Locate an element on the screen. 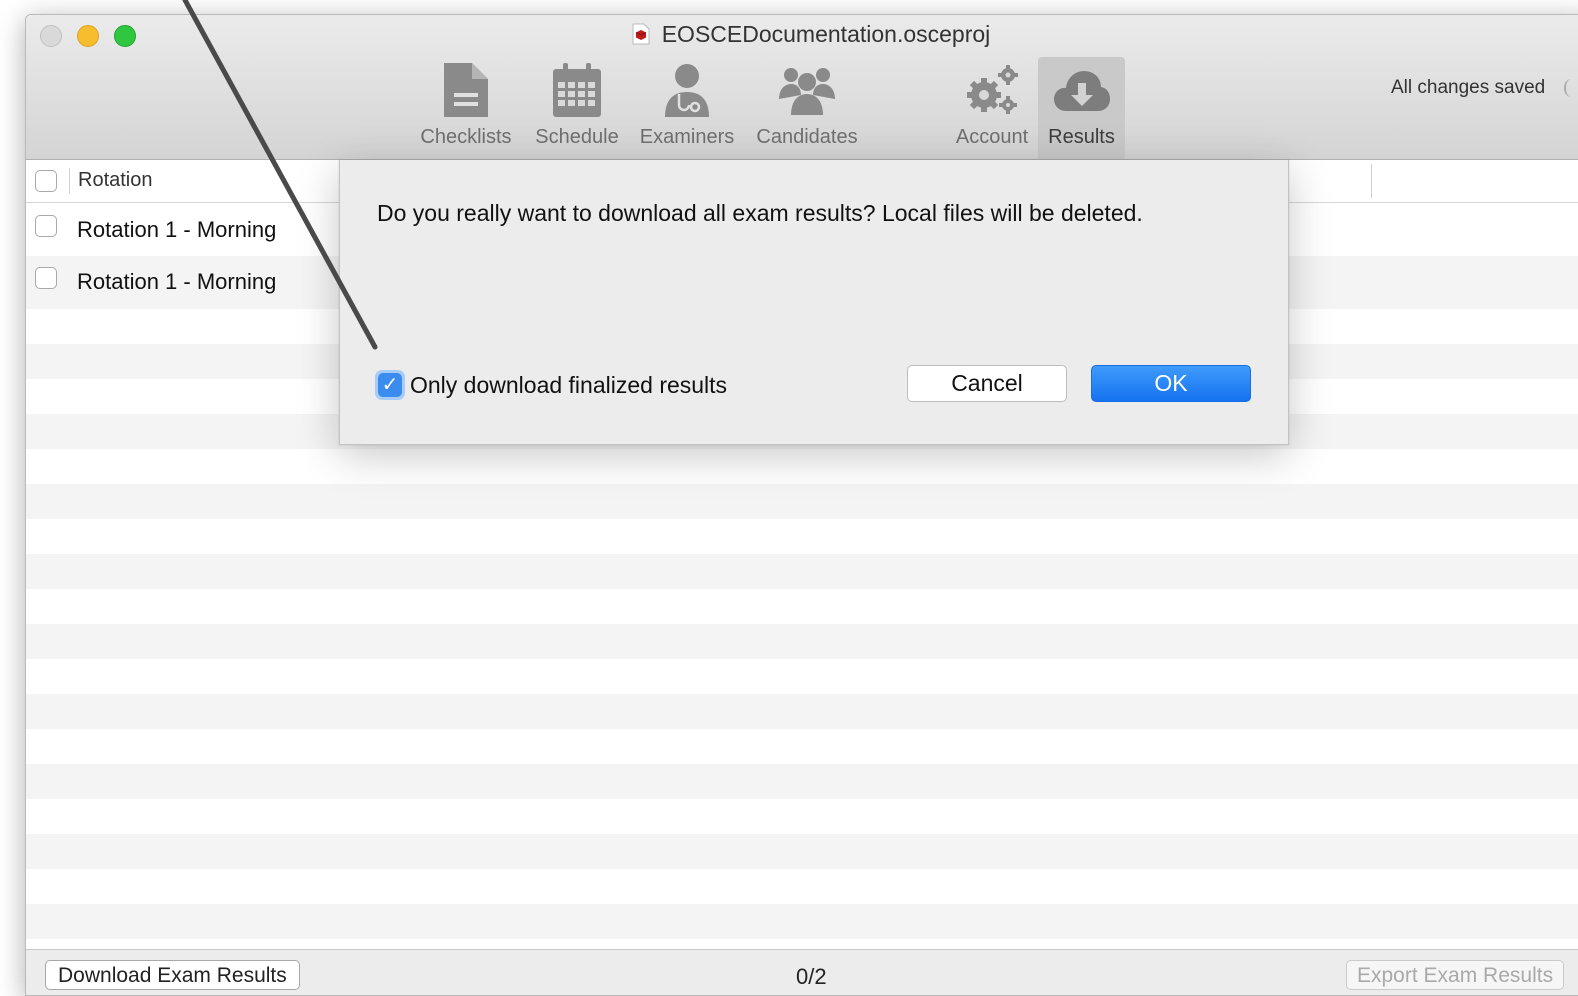 The width and height of the screenshot is (1578, 996). toolbar-candidates: Candidates is located at coordinates (807, 108).